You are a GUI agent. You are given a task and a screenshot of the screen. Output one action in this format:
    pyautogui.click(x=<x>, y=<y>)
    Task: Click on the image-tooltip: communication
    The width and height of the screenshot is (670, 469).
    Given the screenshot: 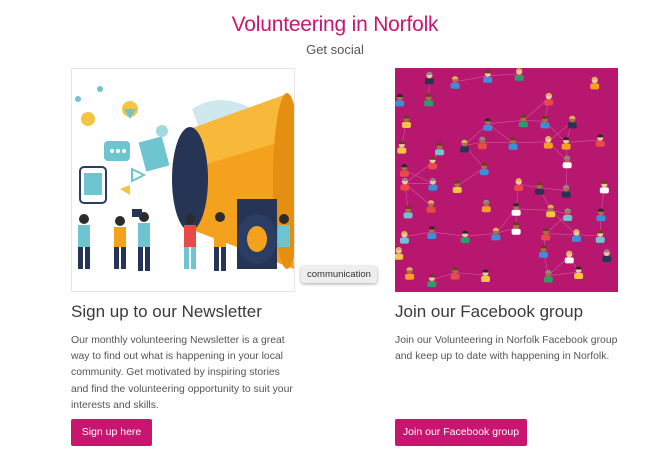 What is the action you would take?
    pyautogui.click(x=339, y=274)
    